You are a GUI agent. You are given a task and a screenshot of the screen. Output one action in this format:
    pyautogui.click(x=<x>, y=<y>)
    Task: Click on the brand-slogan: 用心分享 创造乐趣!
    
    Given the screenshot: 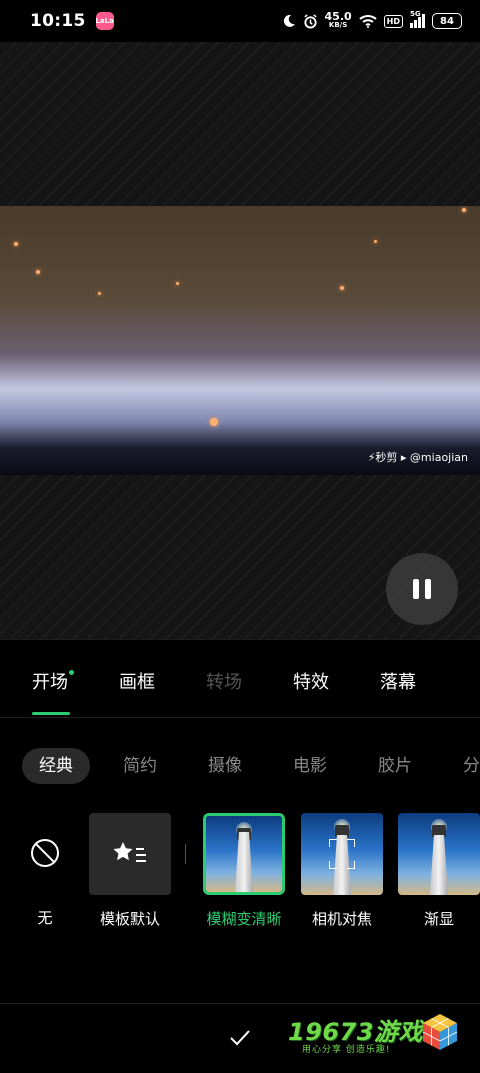 What is the action you would take?
    pyautogui.click(x=346, y=1050)
    